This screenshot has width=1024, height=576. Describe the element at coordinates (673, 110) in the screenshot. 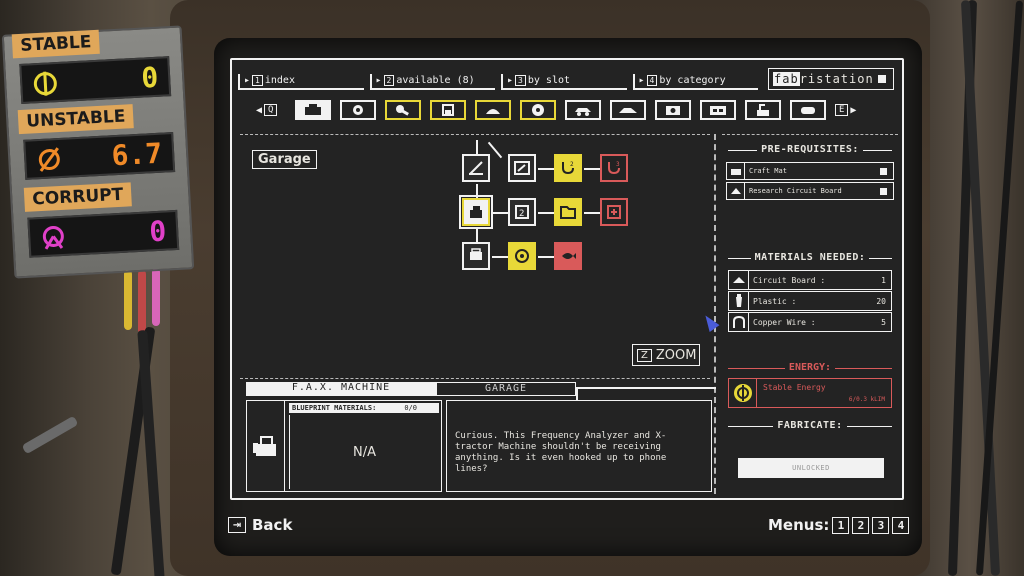

I see `category-camera` at that location.